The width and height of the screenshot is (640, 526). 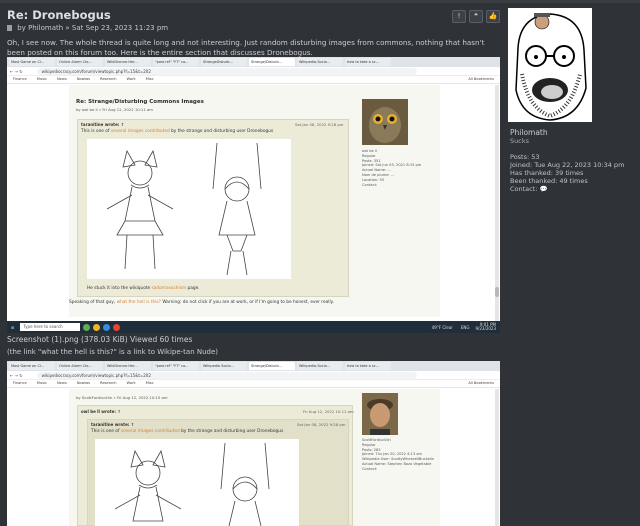 I want to click on author-link: Philomath, so click(x=45, y=28).